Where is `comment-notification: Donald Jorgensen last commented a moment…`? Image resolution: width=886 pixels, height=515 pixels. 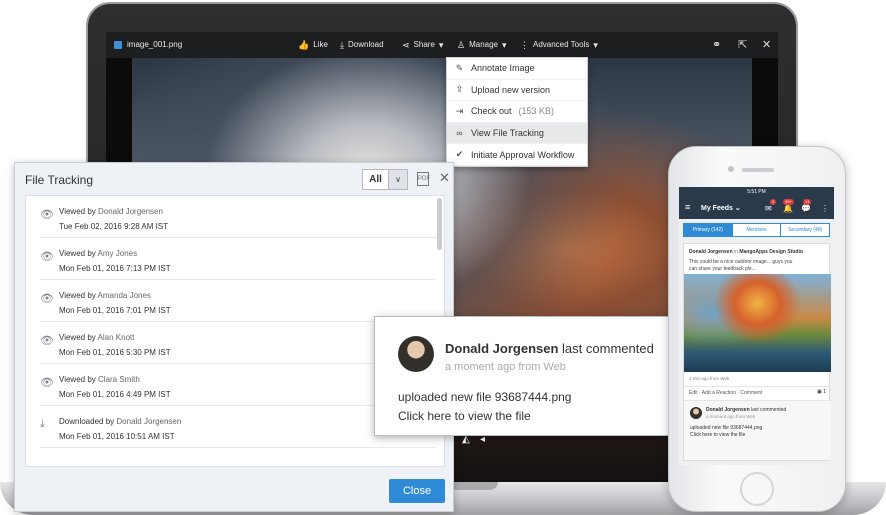
comment-notification: Donald Jorgensen last commented a moment… is located at coordinates (530, 376).